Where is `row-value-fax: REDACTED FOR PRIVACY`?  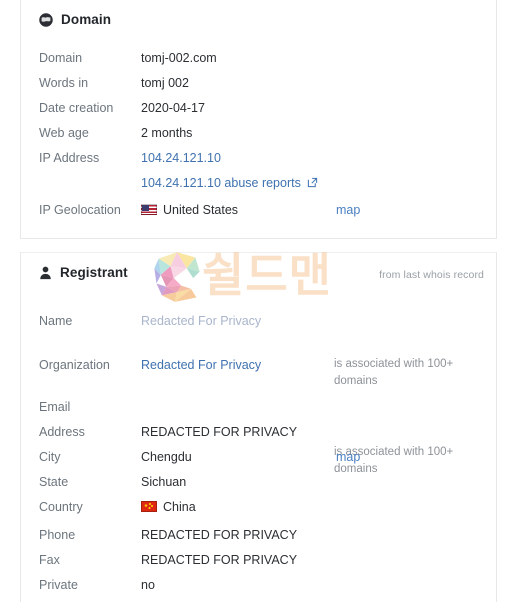
row-value-fax: REDACTED FOR PRIVACY is located at coordinates (219, 559).